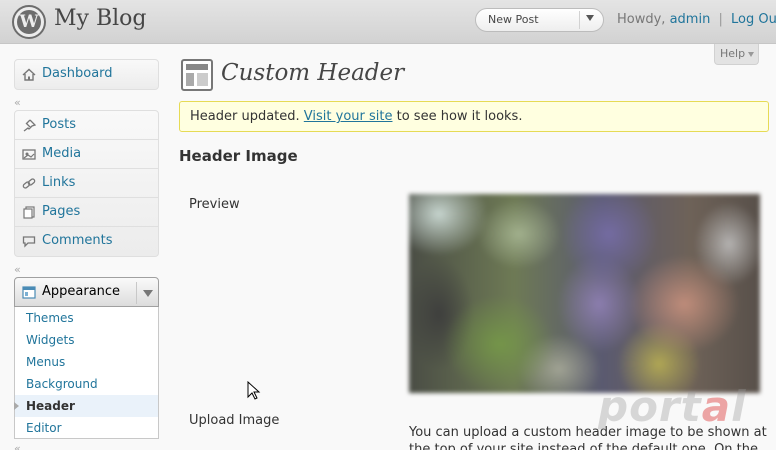 The height and width of the screenshot is (450, 776). What do you see at coordinates (29, 183) in the screenshot?
I see `link-icon` at bounding box center [29, 183].